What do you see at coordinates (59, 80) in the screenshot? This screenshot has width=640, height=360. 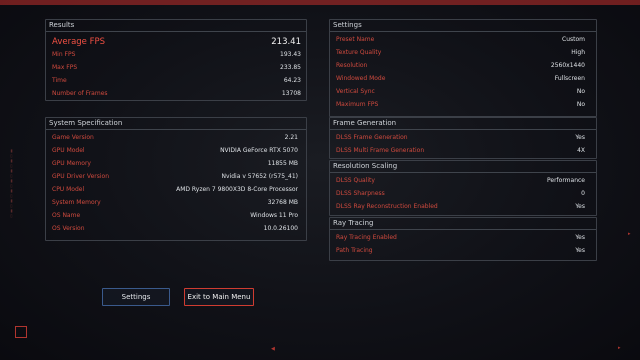 I see `time-label: Time` at bounding box center [59, 80].